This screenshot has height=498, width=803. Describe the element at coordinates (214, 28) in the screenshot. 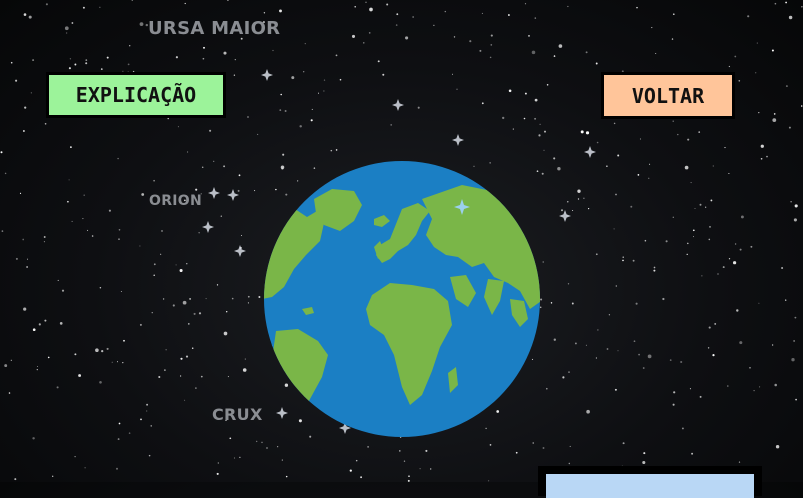

I see `constellation-label-ursa-maior: URSA MAIOR` at that location.